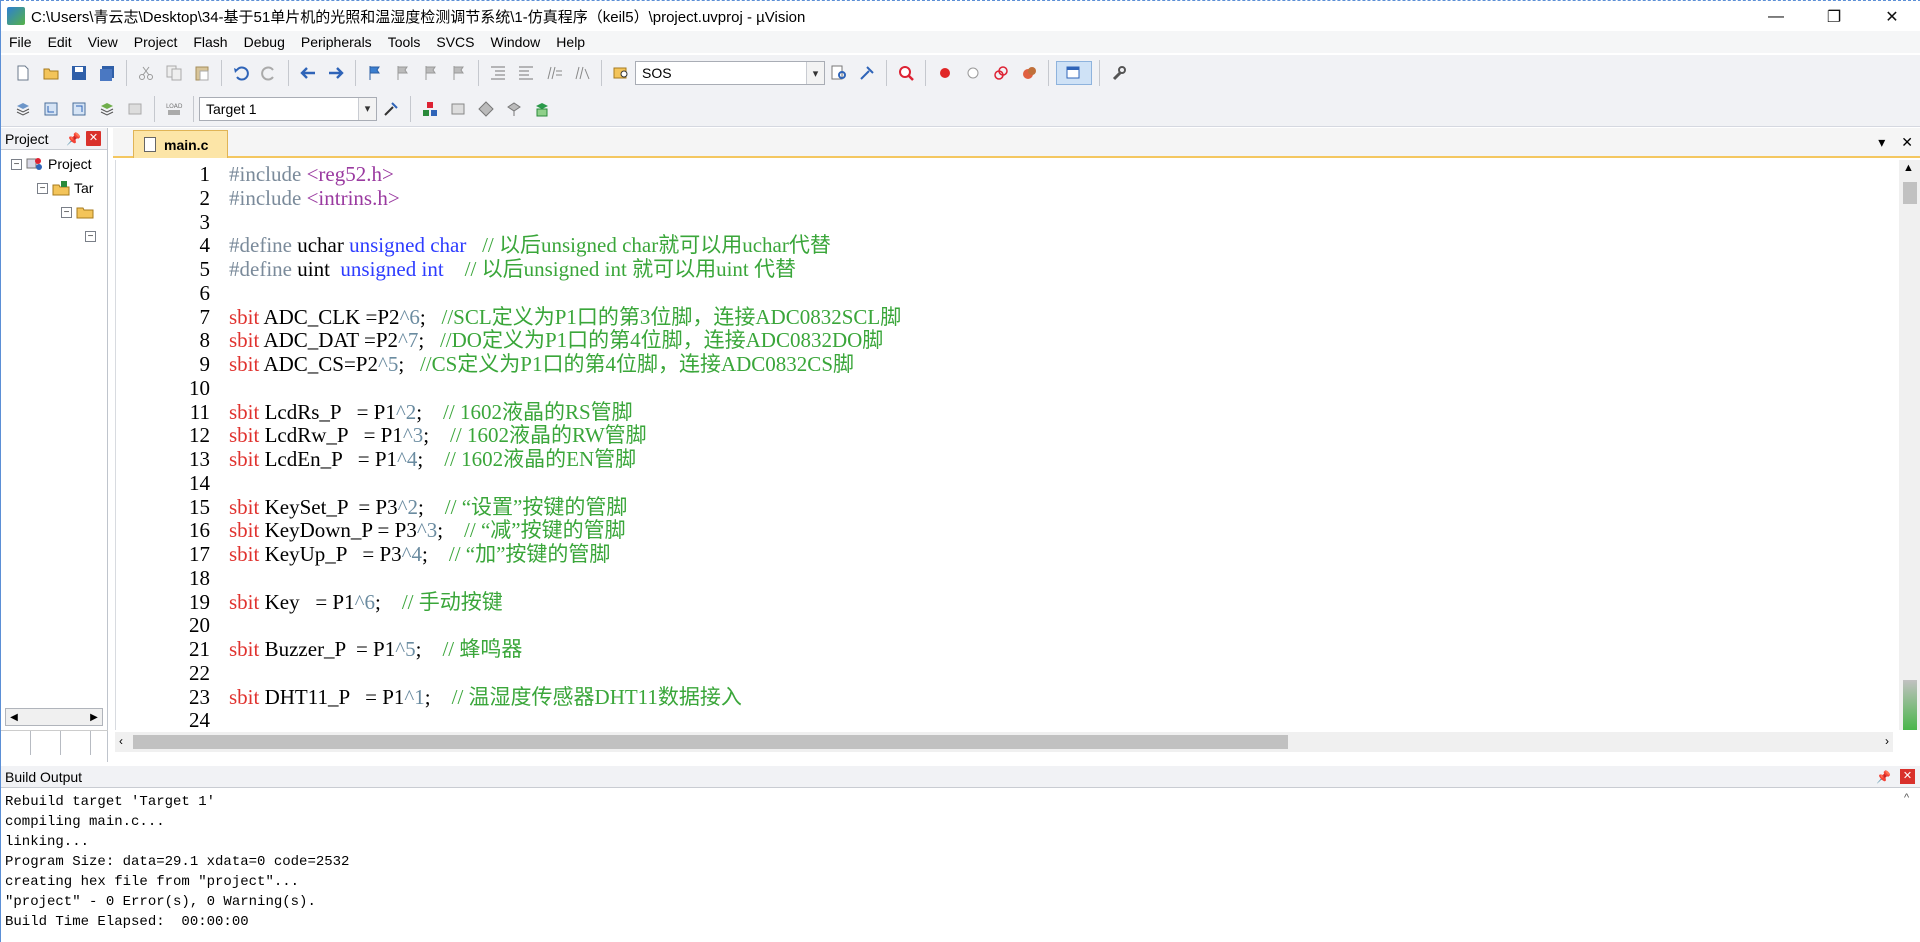 This screenshot has height=942, width=1920. What do you see at coordinates (514, 109) in the screenshot?
I see `pack-installer-icon` at bounding box center [514, 109].